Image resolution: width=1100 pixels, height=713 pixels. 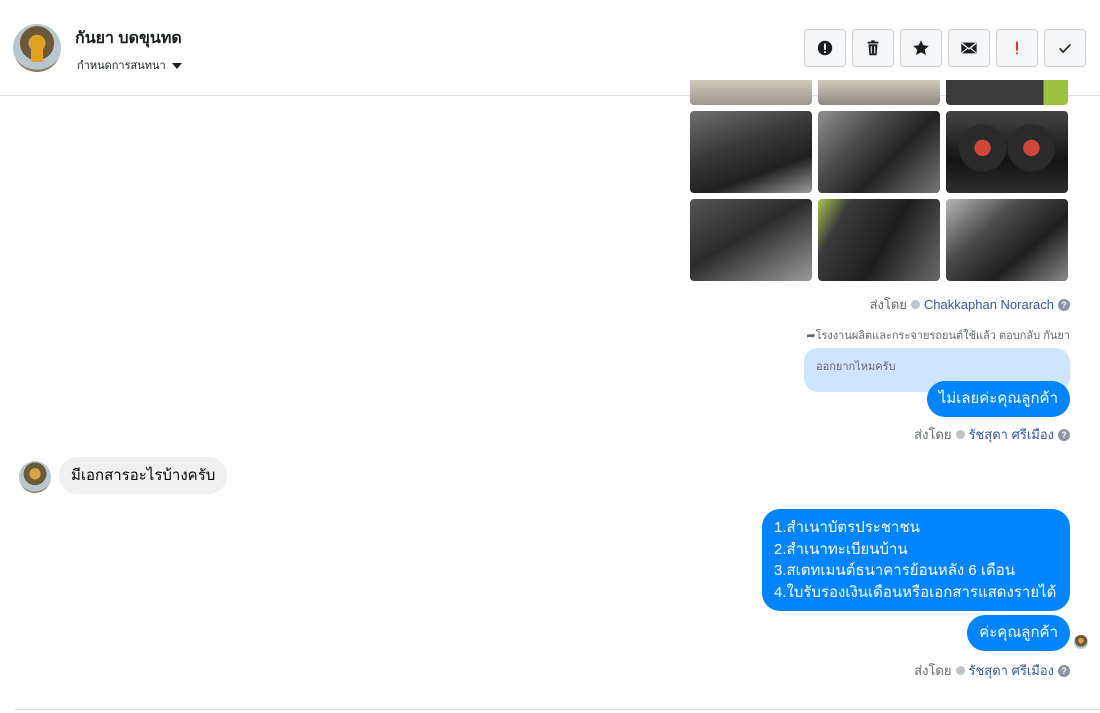 I want to click on envelope-icon, so click(x=969, y=48).